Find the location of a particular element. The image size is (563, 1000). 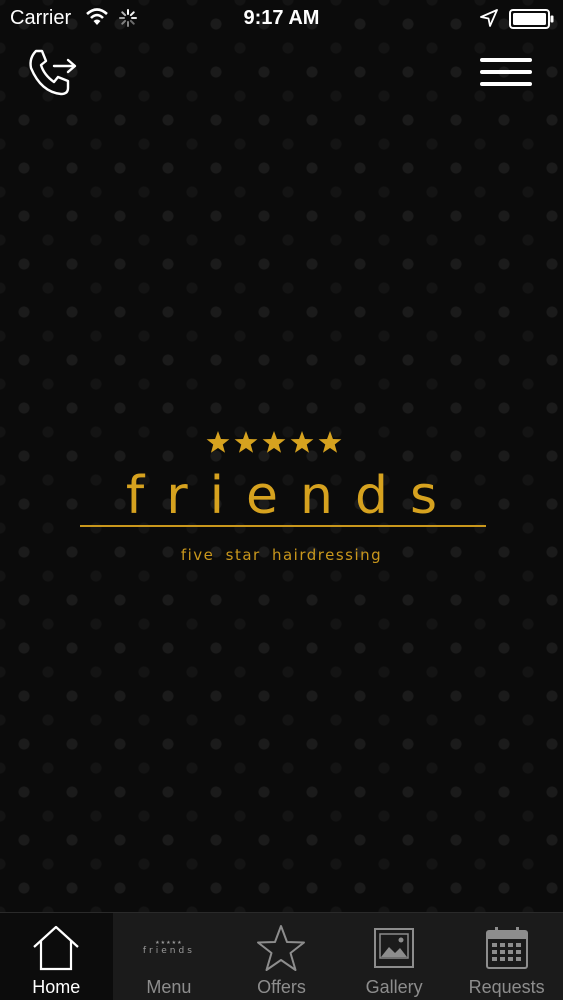

tab-requests: Requests is located at coordinates (506, 956).